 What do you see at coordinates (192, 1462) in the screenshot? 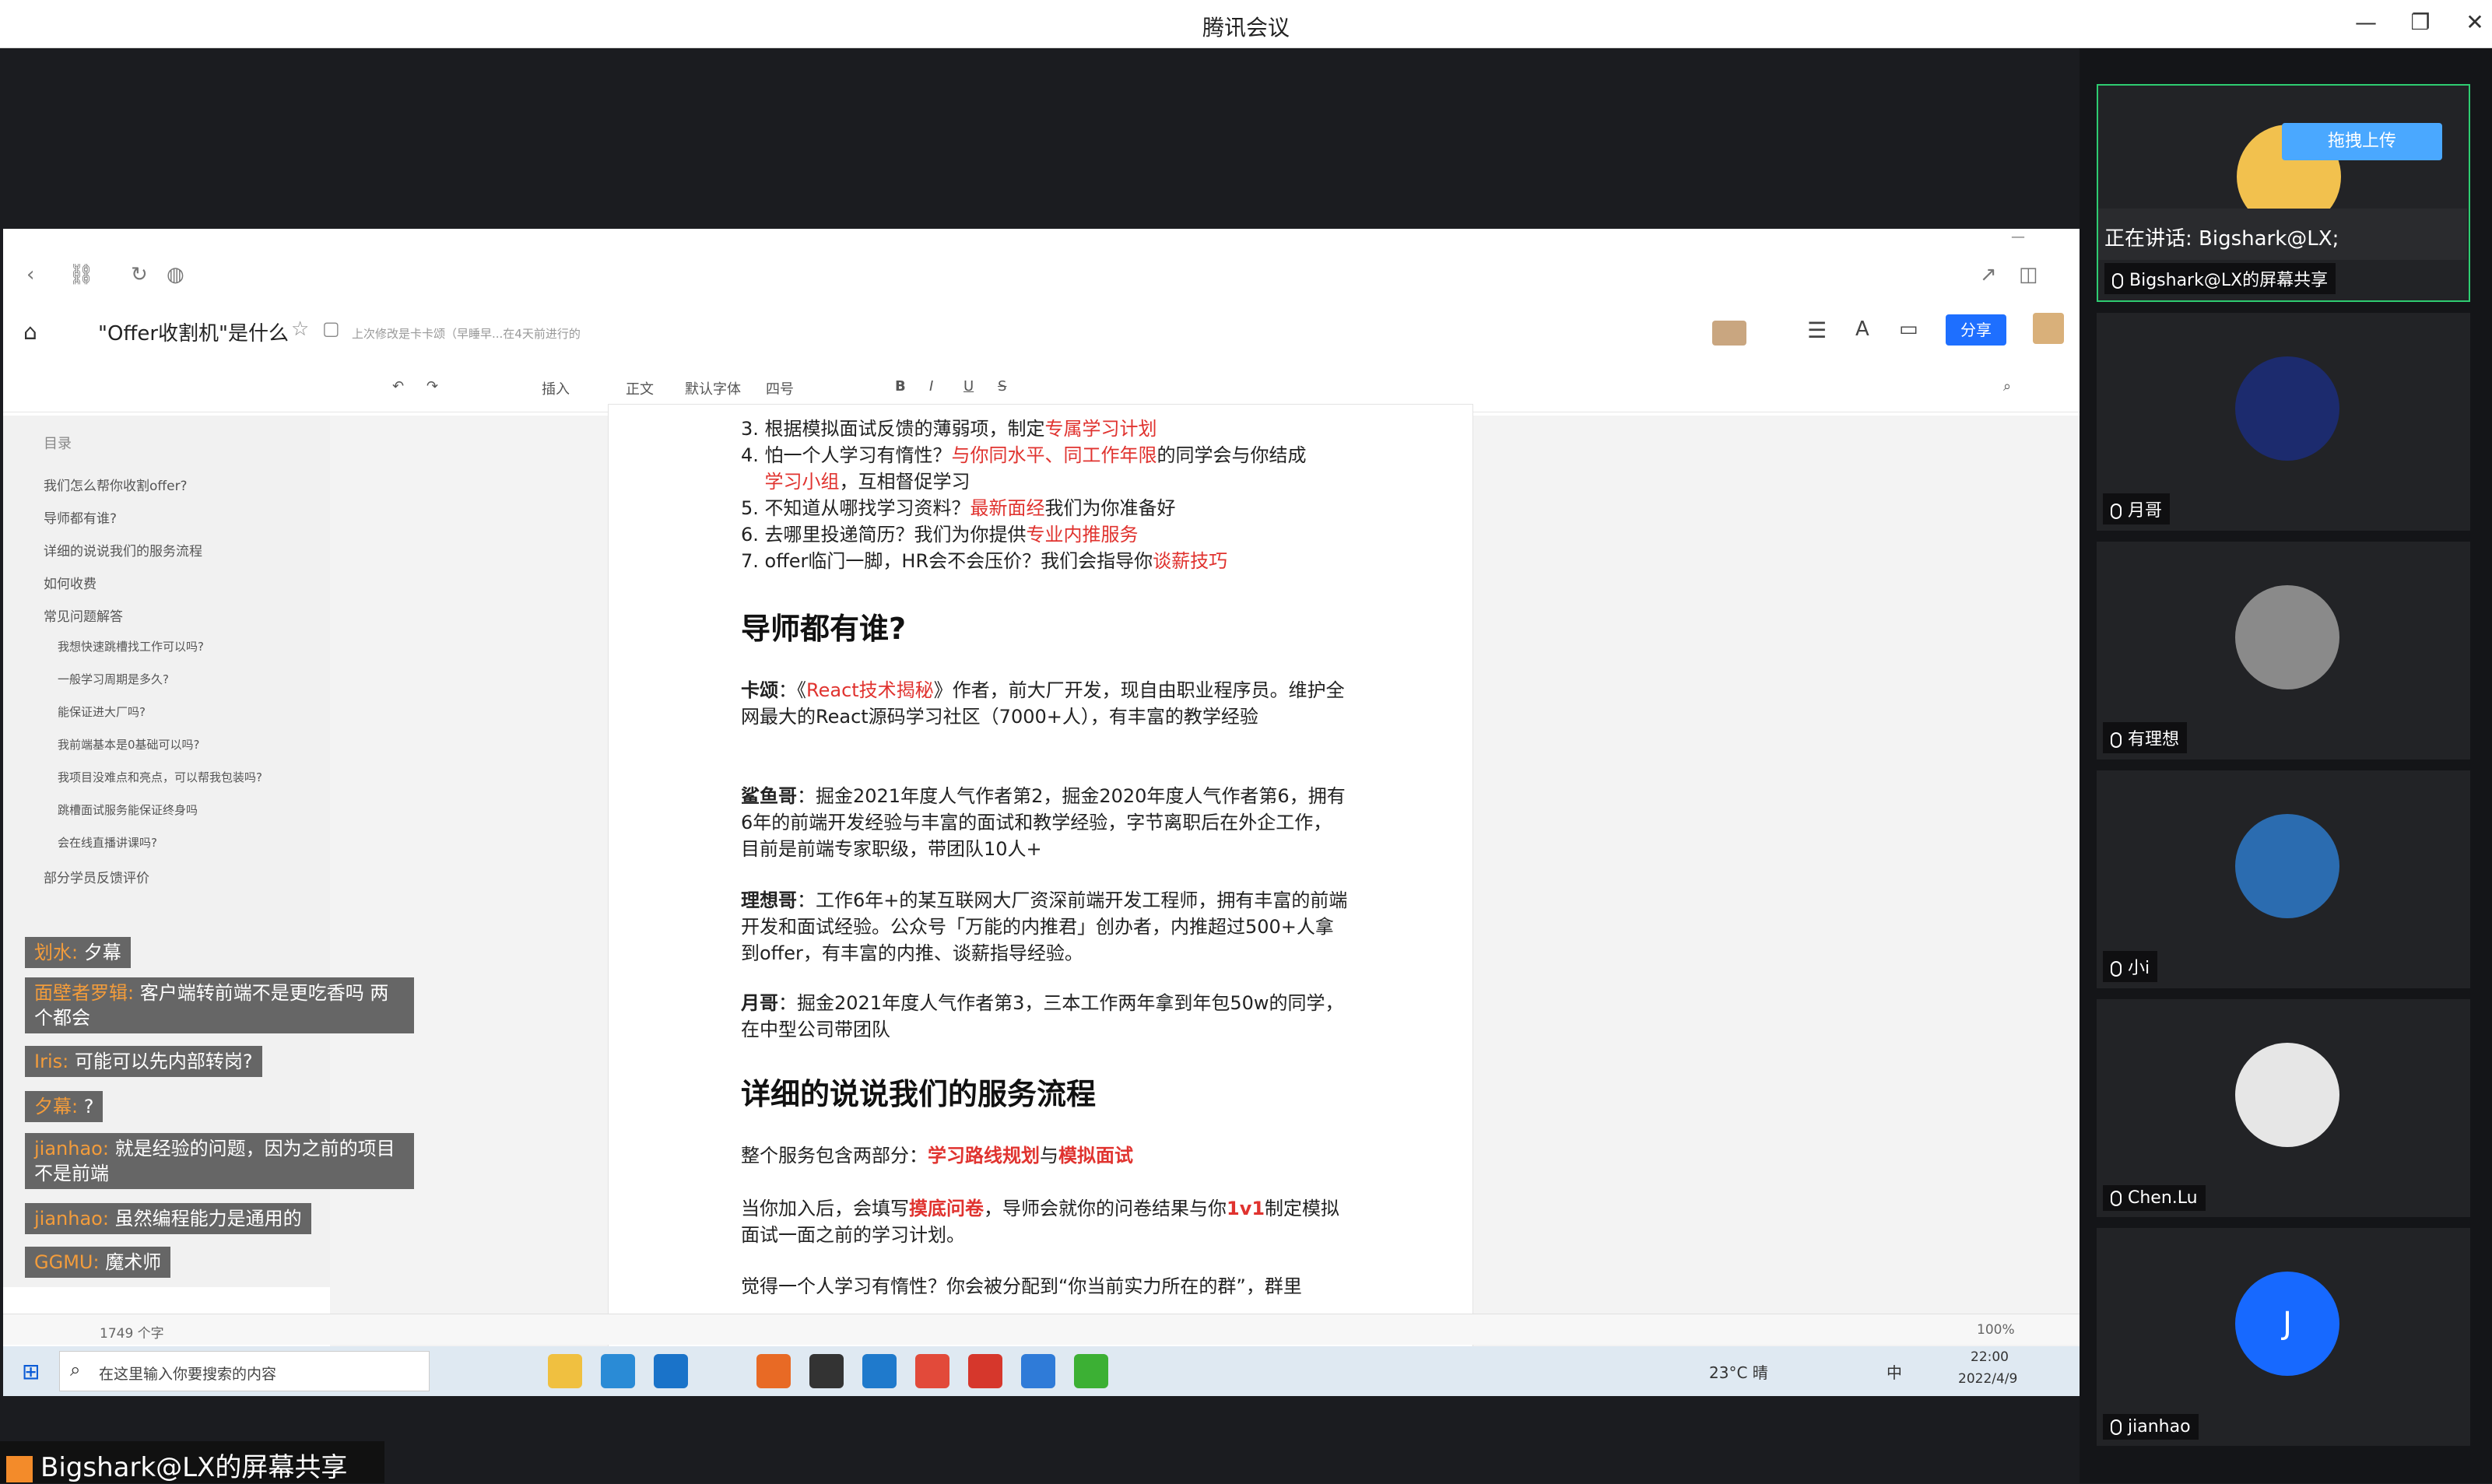
I see `presenter-label: Bigshark@LX的屏幕共享` at bounding box center [192, 1462].